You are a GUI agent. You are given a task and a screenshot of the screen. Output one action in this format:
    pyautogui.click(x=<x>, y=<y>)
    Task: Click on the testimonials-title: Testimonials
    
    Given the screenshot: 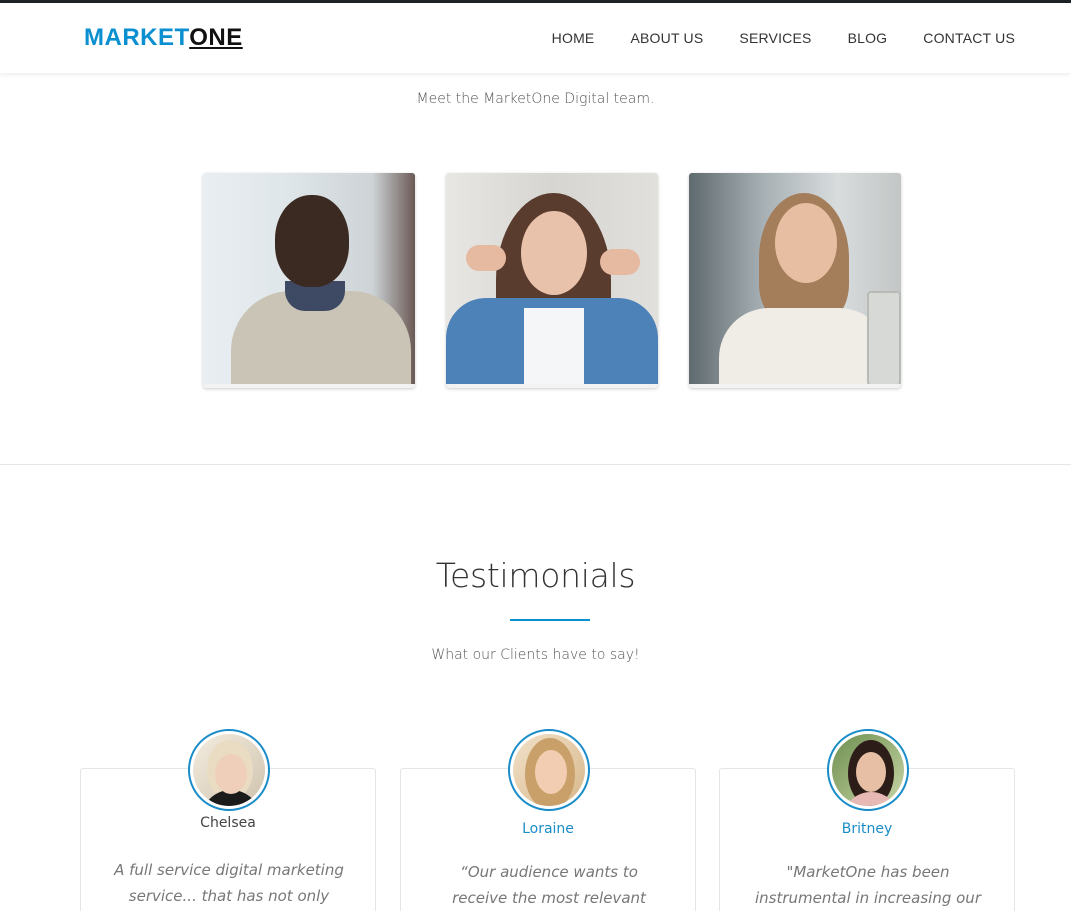 What is the action you would take?
    pyautogui.click(x=535, y=575)
    